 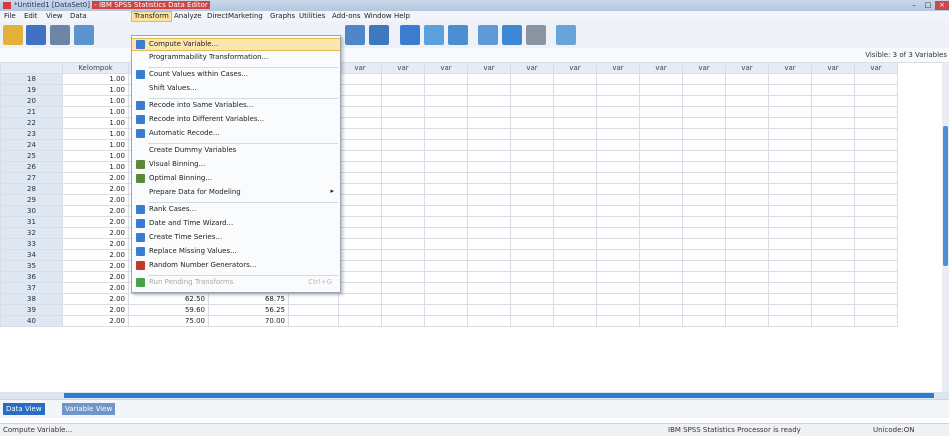 I want to click on menu-analyze: Analyze, so click(x=188, y=16).